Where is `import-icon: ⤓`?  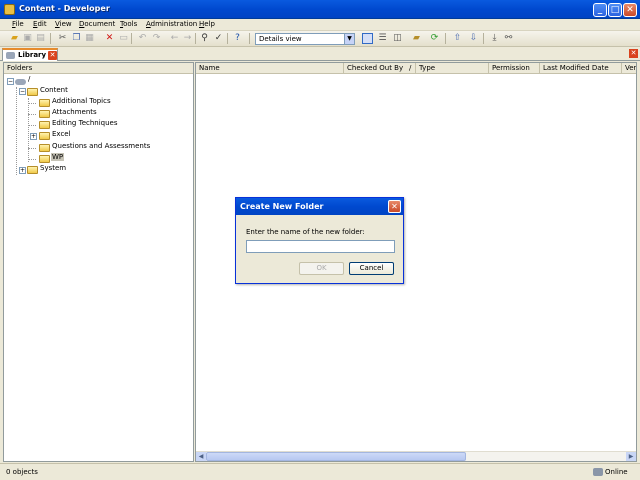 import-icon: ⤓ is located at coordinates (494, 38).